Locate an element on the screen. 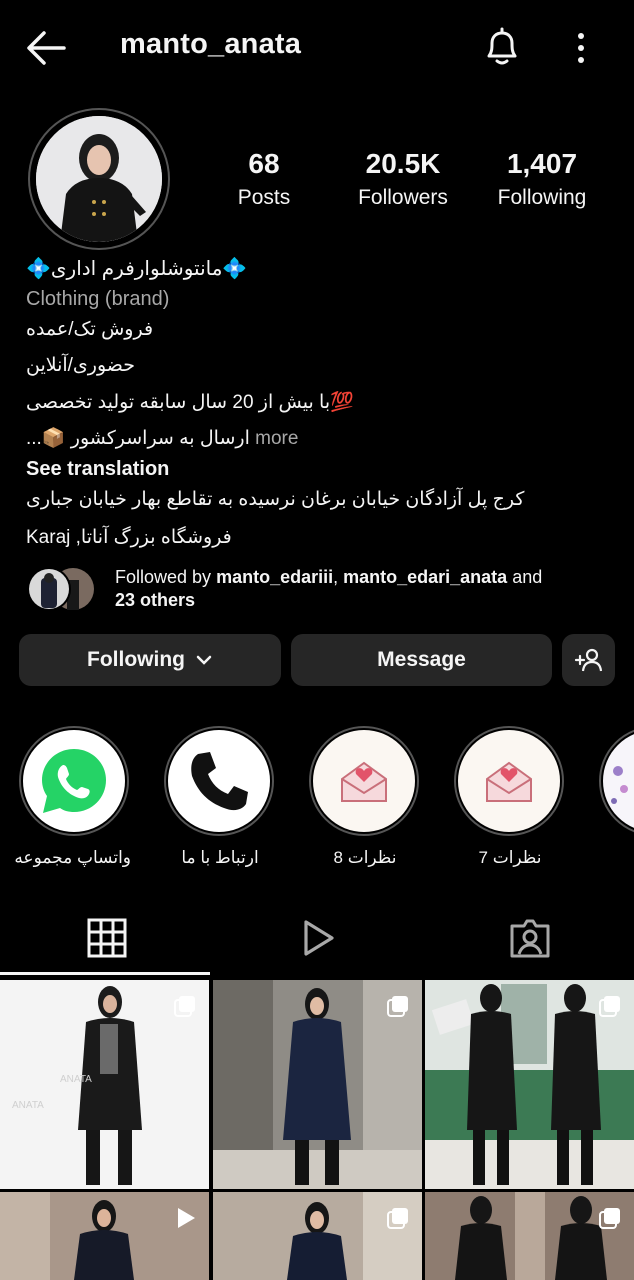 Image resolution: width=634 pixels, height=1280 pixels. posts-label: Posts is located at coordinates (264, 197).